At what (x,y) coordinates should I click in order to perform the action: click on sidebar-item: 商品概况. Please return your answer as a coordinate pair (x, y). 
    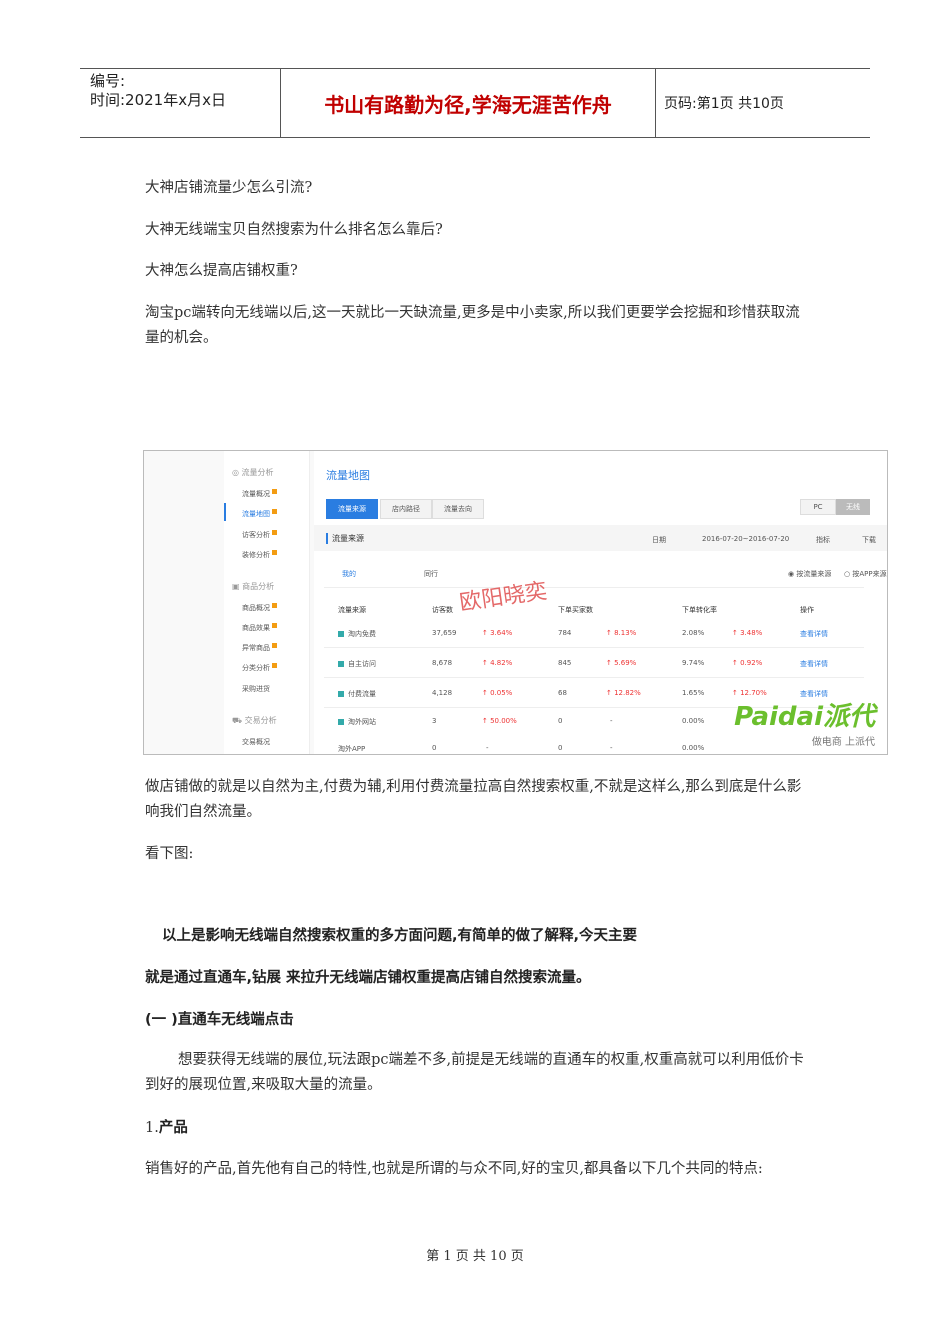
    Looking at the image, I should click on (259, 608).